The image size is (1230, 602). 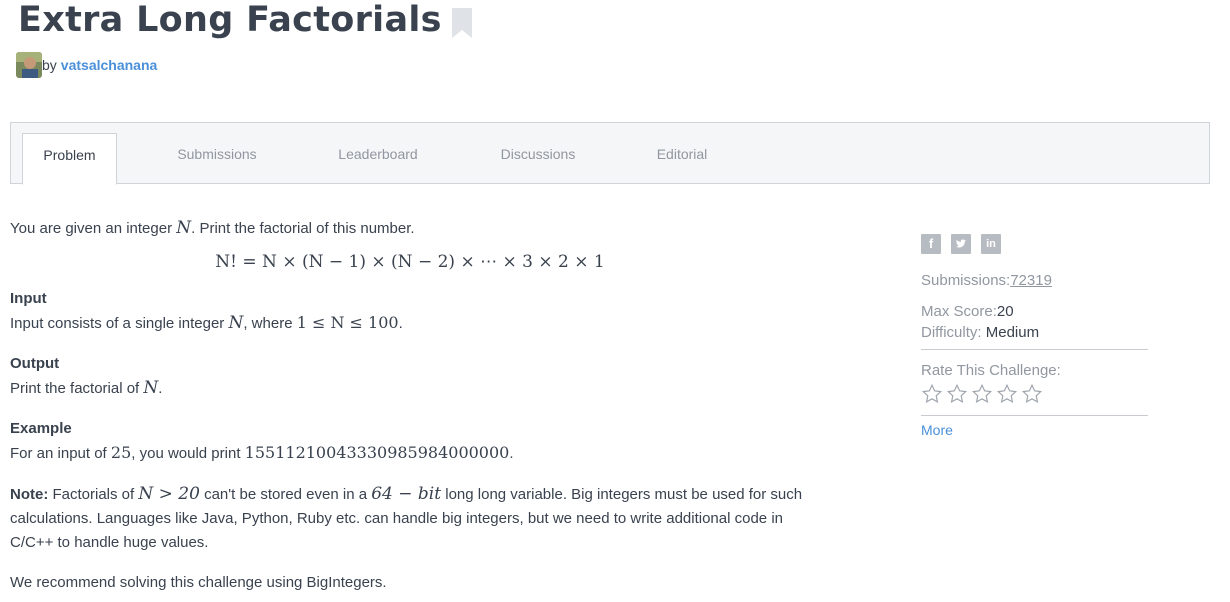 I want to click on tab-editorial: Editorial, so click(x=682, y=159).